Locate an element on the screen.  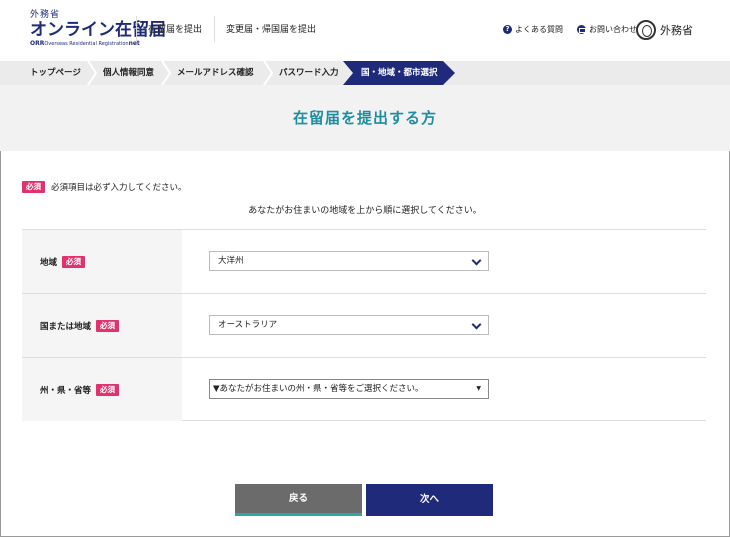
title-banner: 在留届を提出する方 is located at coordinates (365, 118).